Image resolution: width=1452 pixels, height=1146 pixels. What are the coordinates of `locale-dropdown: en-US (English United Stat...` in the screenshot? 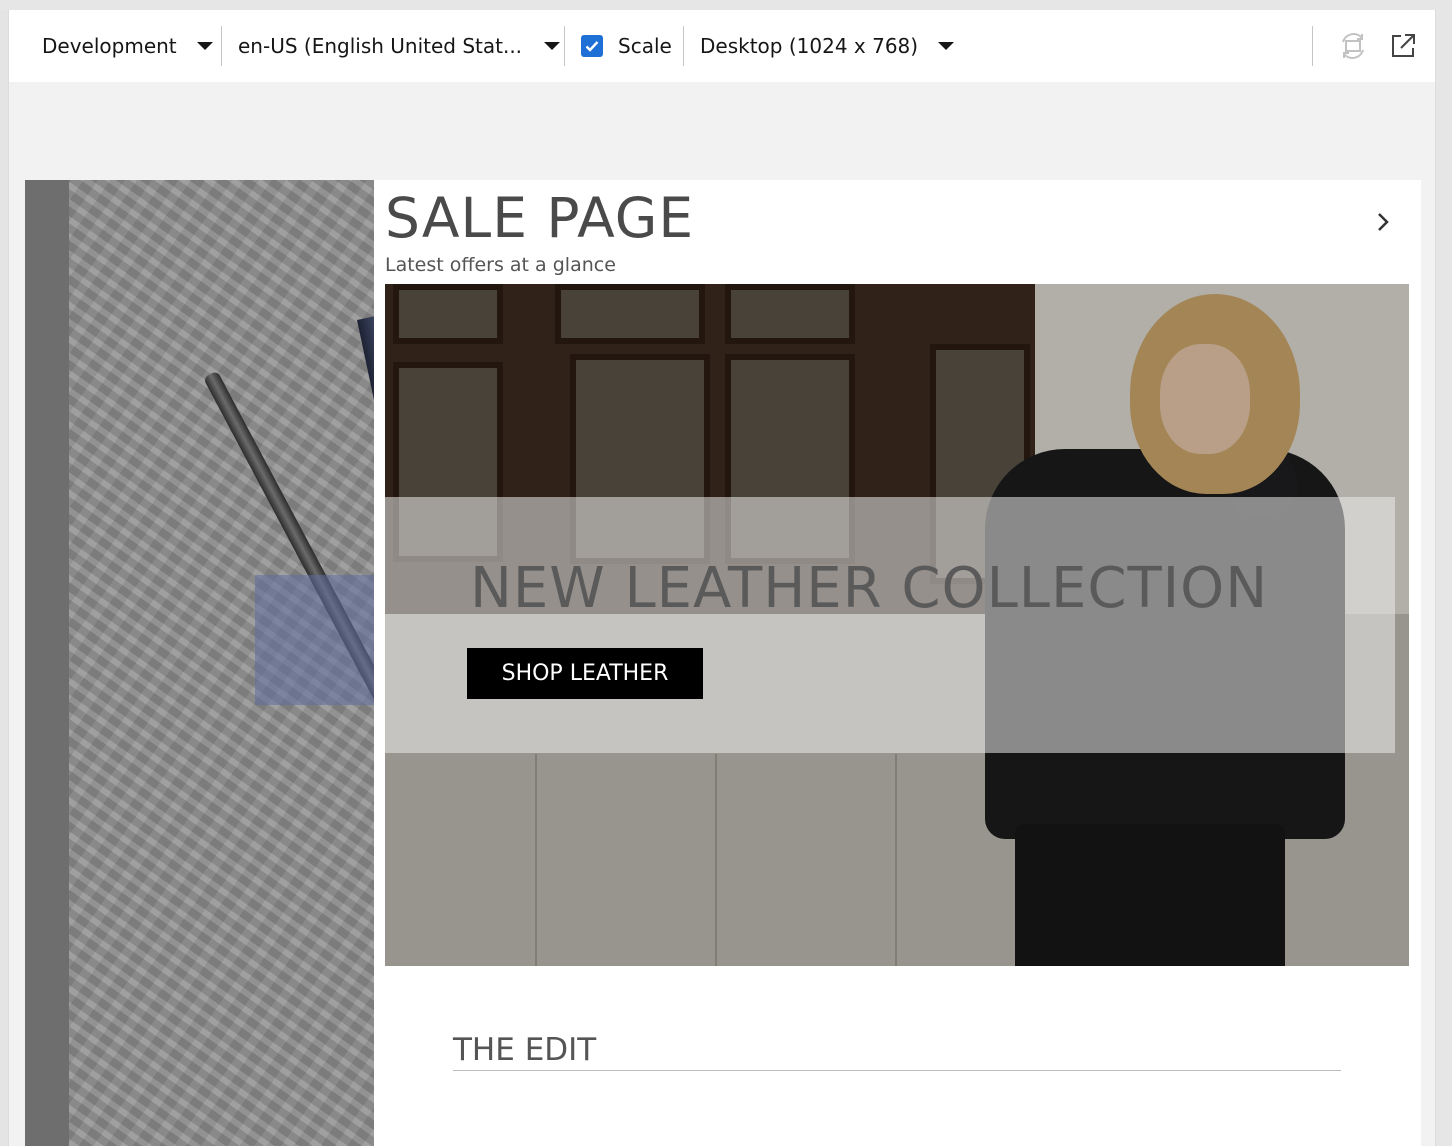 It's located at (393, 46).